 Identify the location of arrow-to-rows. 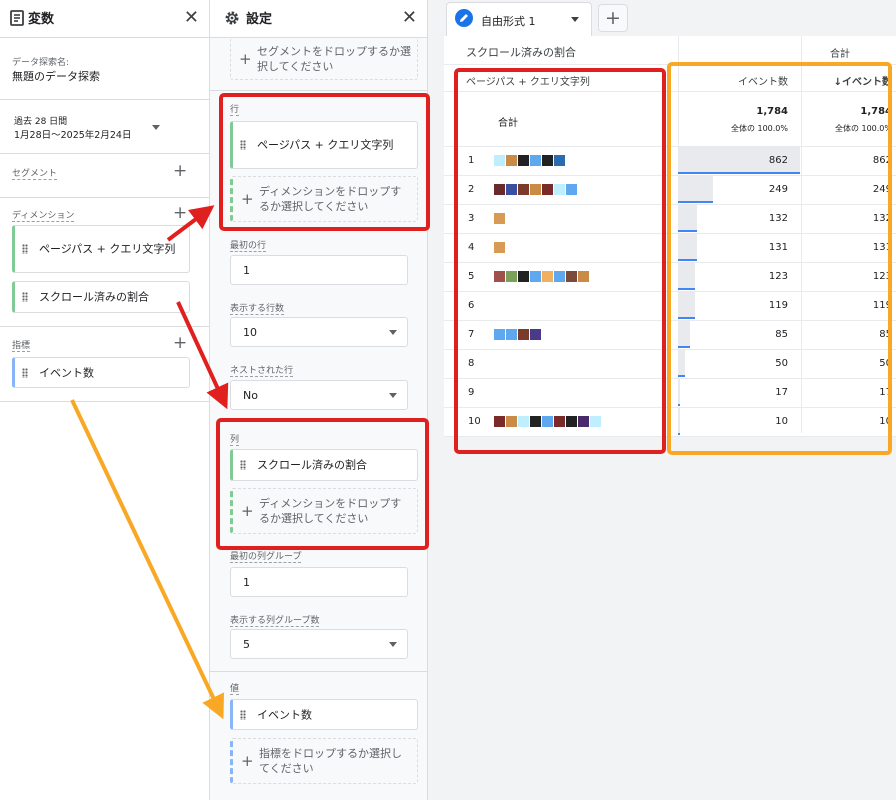
(190, 223).